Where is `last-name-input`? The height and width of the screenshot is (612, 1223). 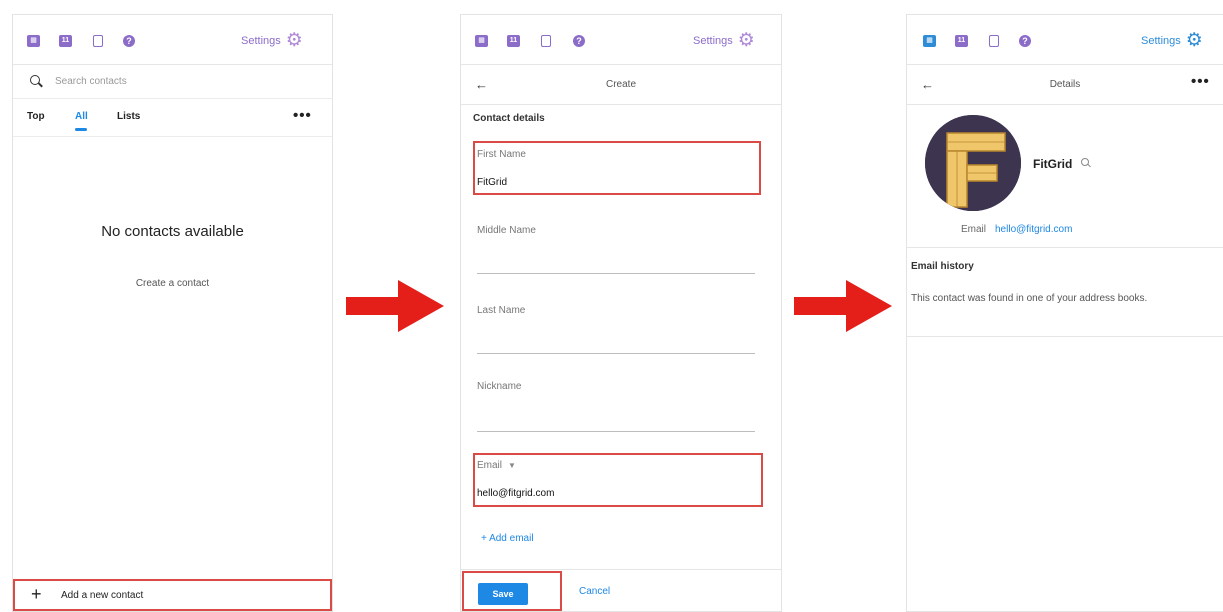 last-name-input is located at coordinates (616, 353).